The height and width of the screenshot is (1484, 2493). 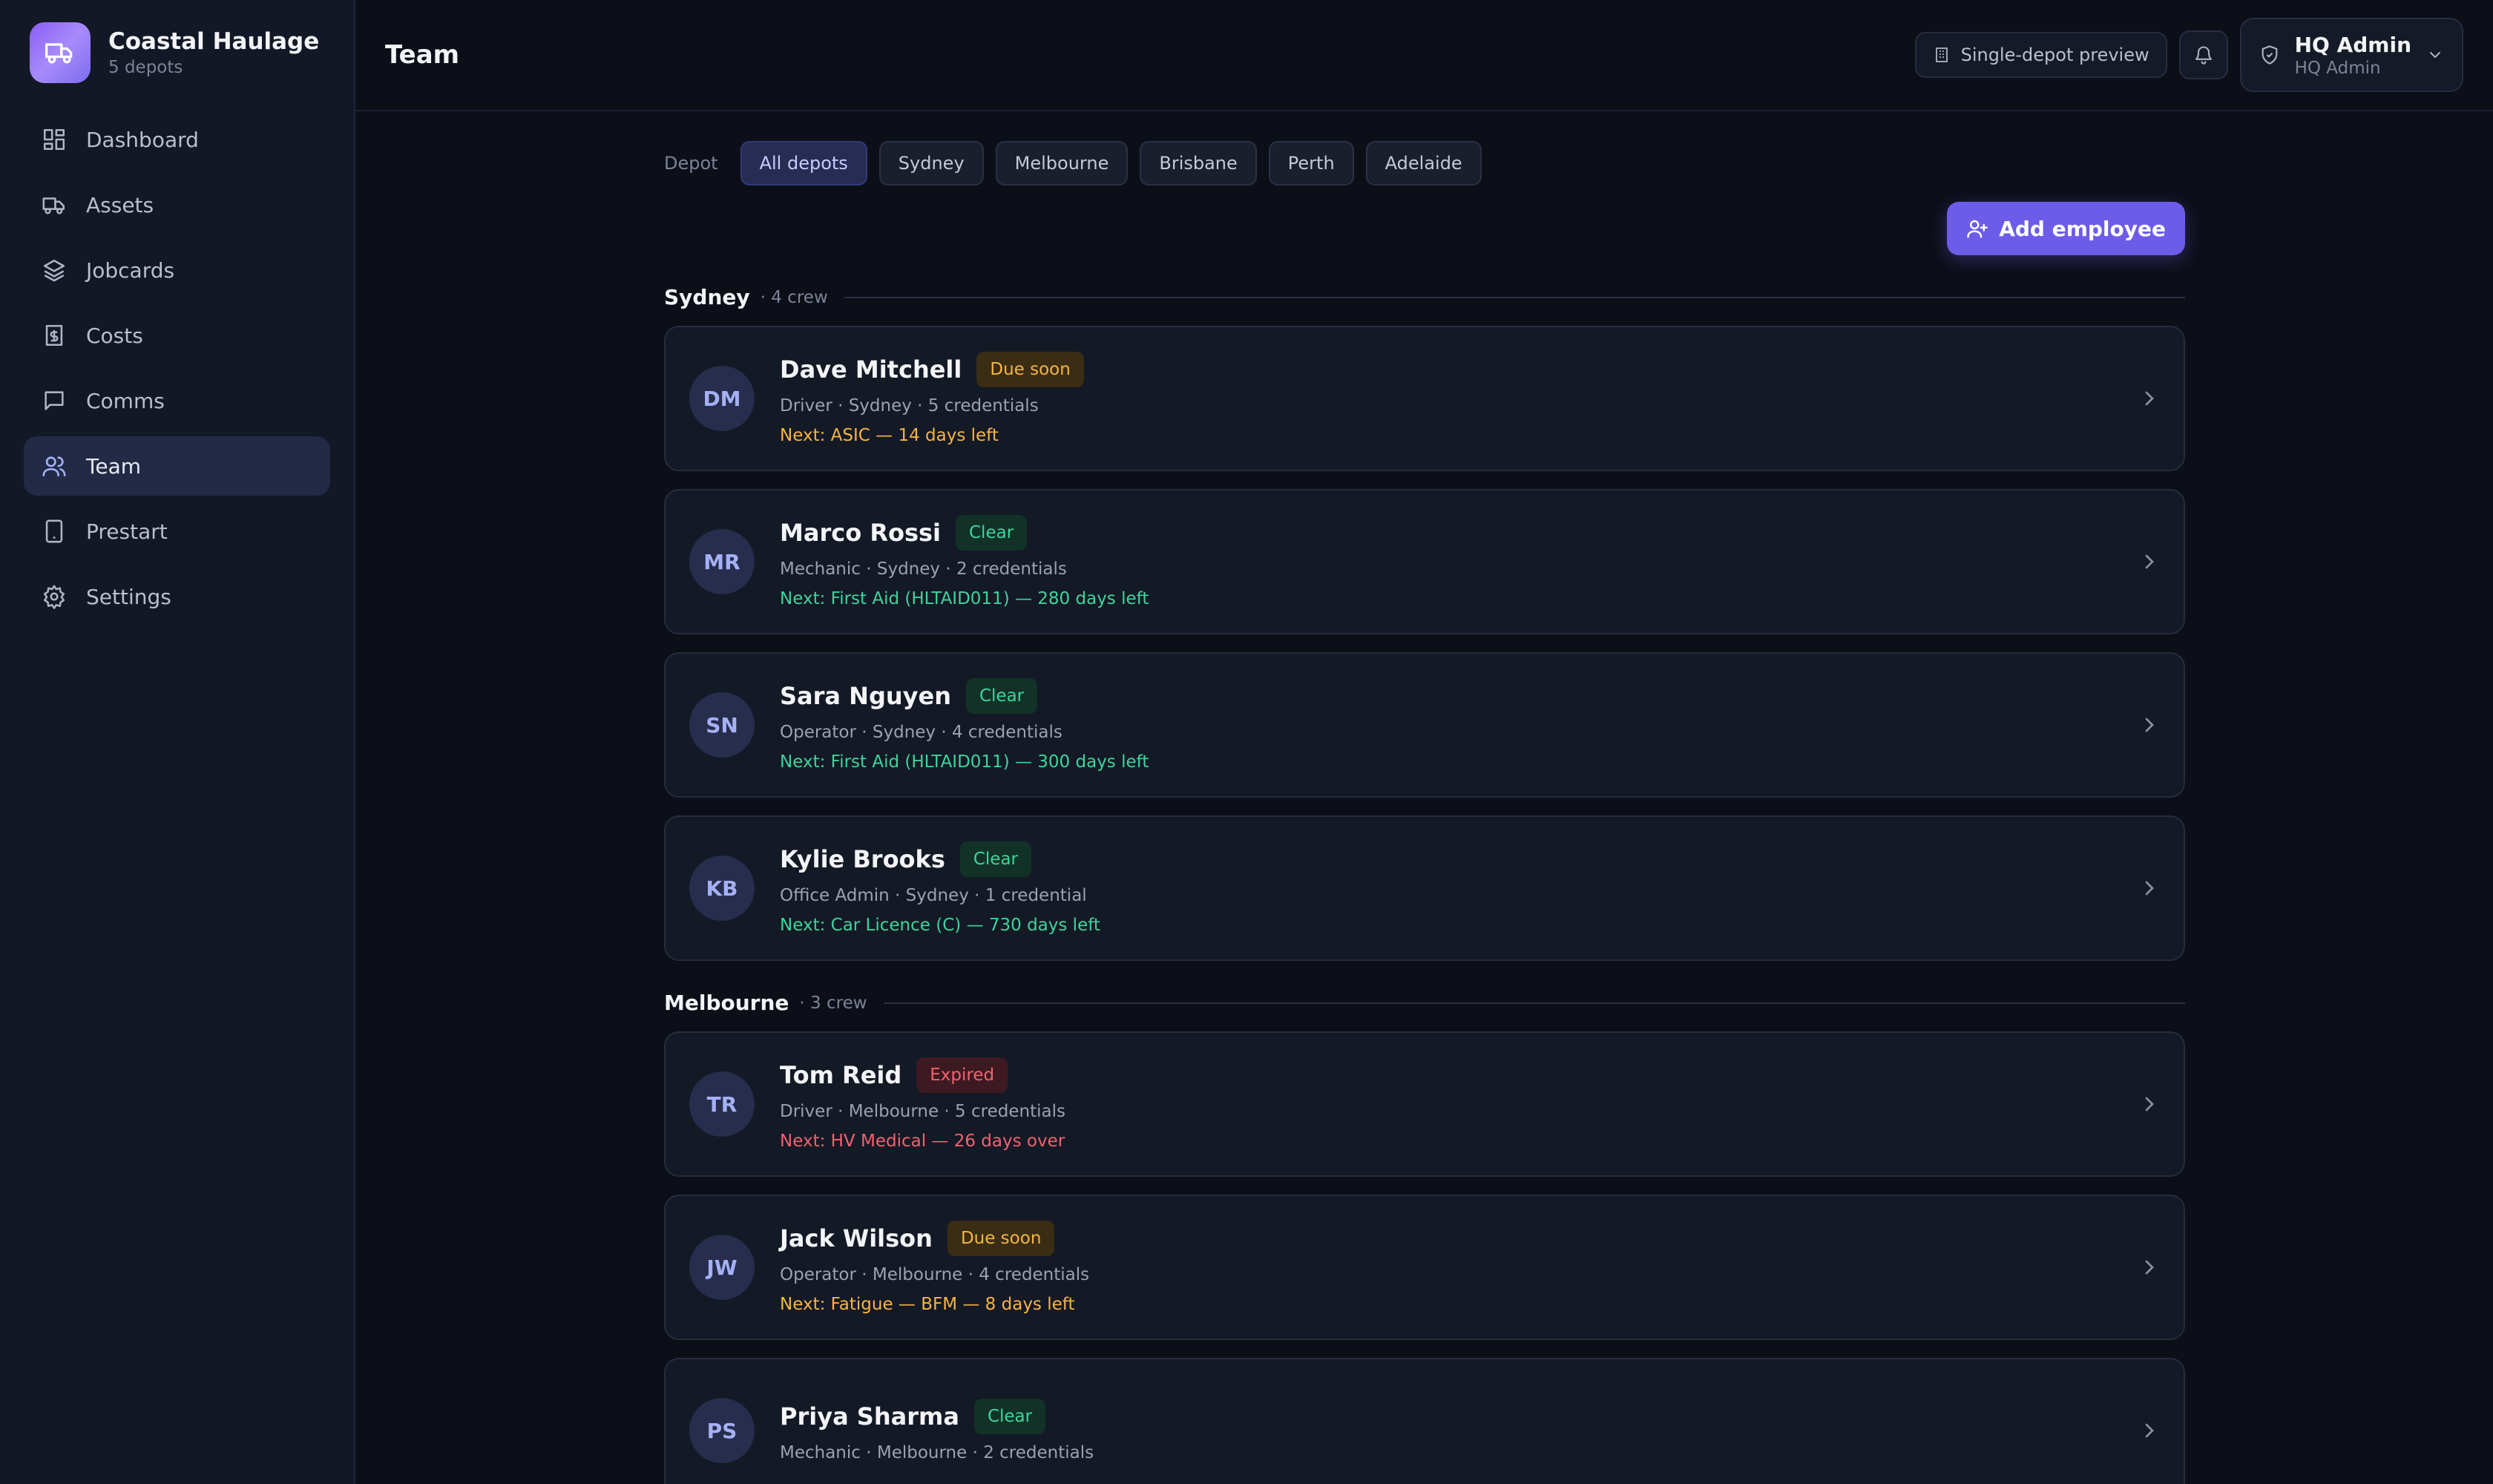 What do you see at coordinates (60, 52) in the screenshot?
I see `truck-logo-icon` at bounding box center [60, 52].